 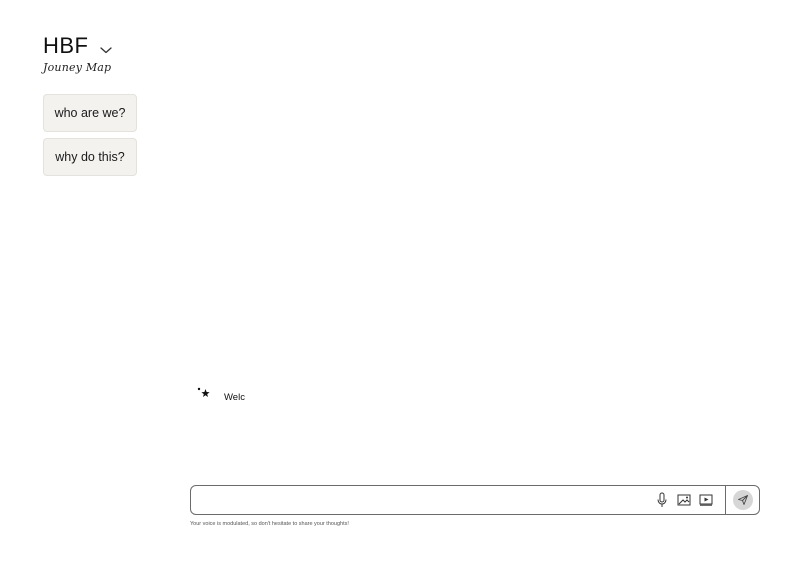 What do you see at coordinates (77, 67) in the screenshot?
I see `brand-subtitle: Jouney Map` at bounding box center [77, 67].